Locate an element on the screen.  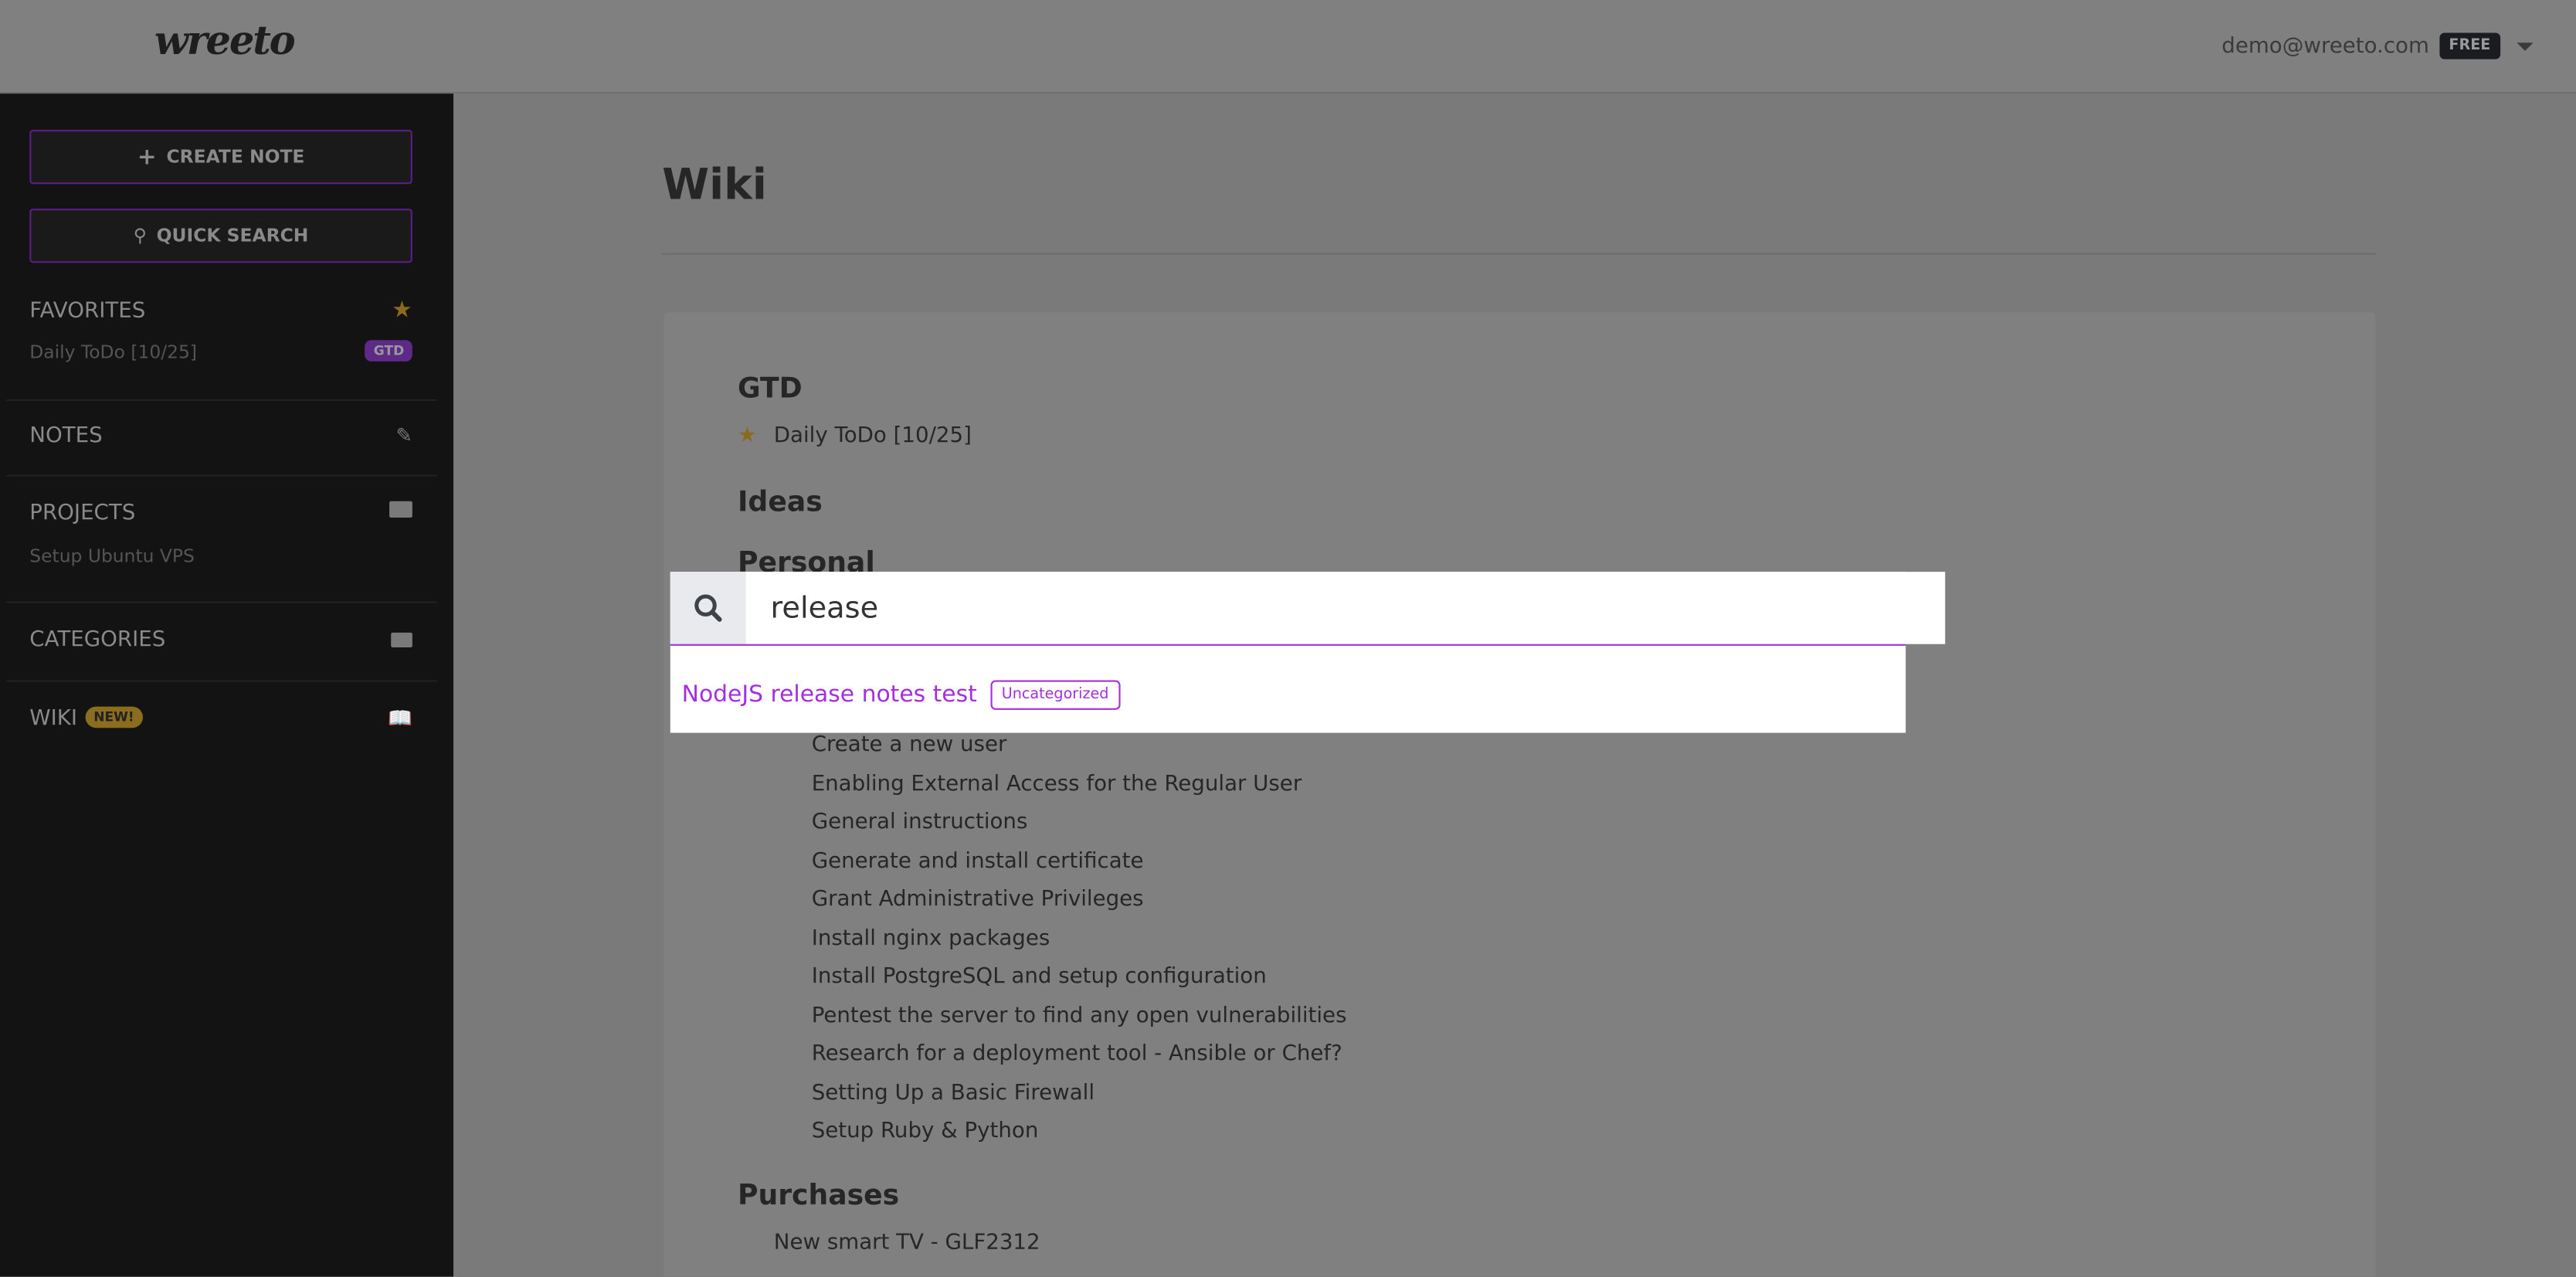
top-header: wreeto demo@wreeto.com FREE is located at coordinates (1288, 47).